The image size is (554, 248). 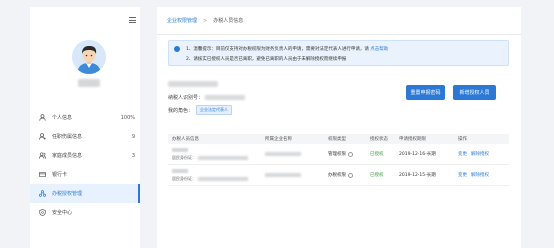 I want to click on sidebar-item-personal-info: 个人信息 100%, so click(x=85, y=117).